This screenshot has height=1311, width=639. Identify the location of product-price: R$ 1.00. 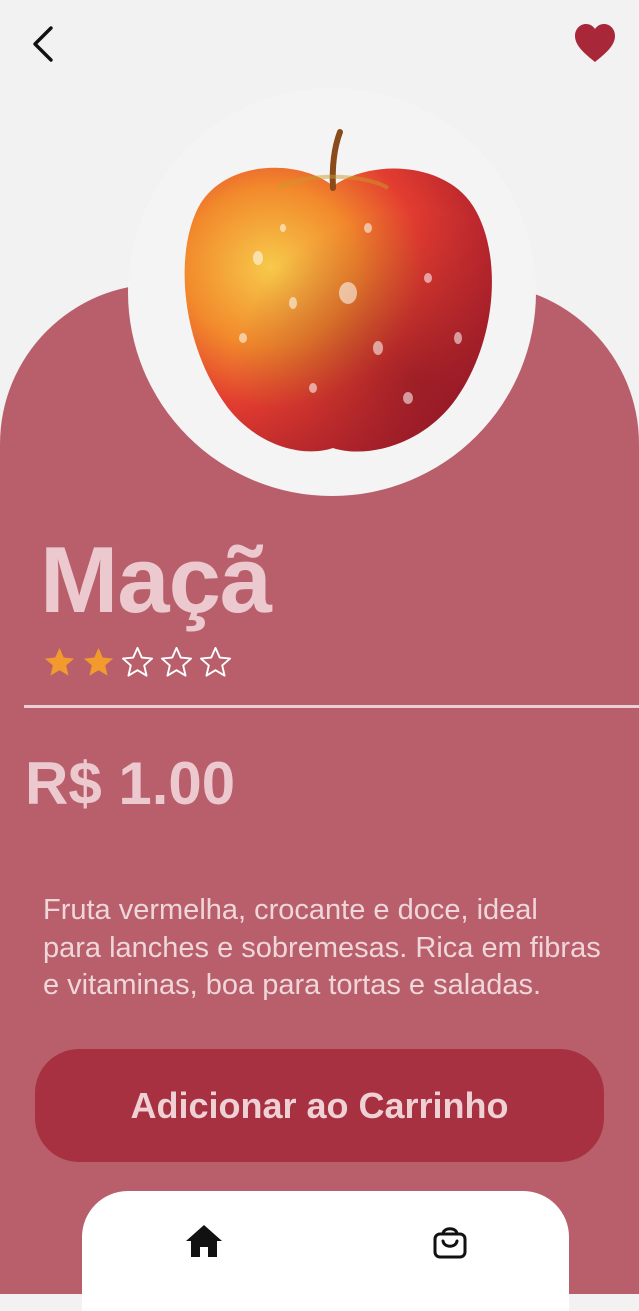
(130, 783).